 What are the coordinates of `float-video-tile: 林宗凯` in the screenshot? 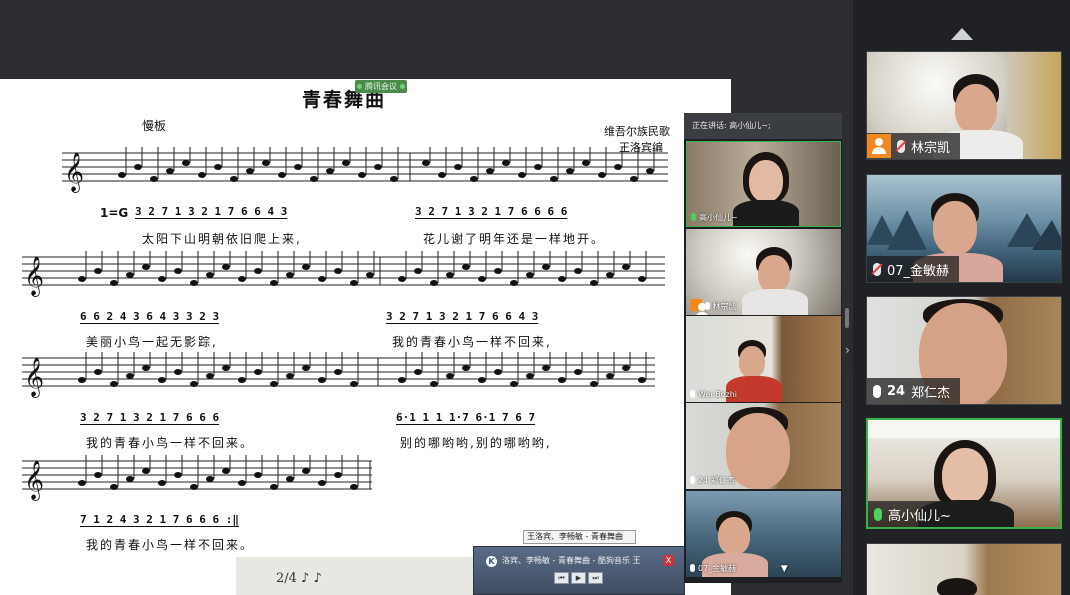 It's located at (763, 272).